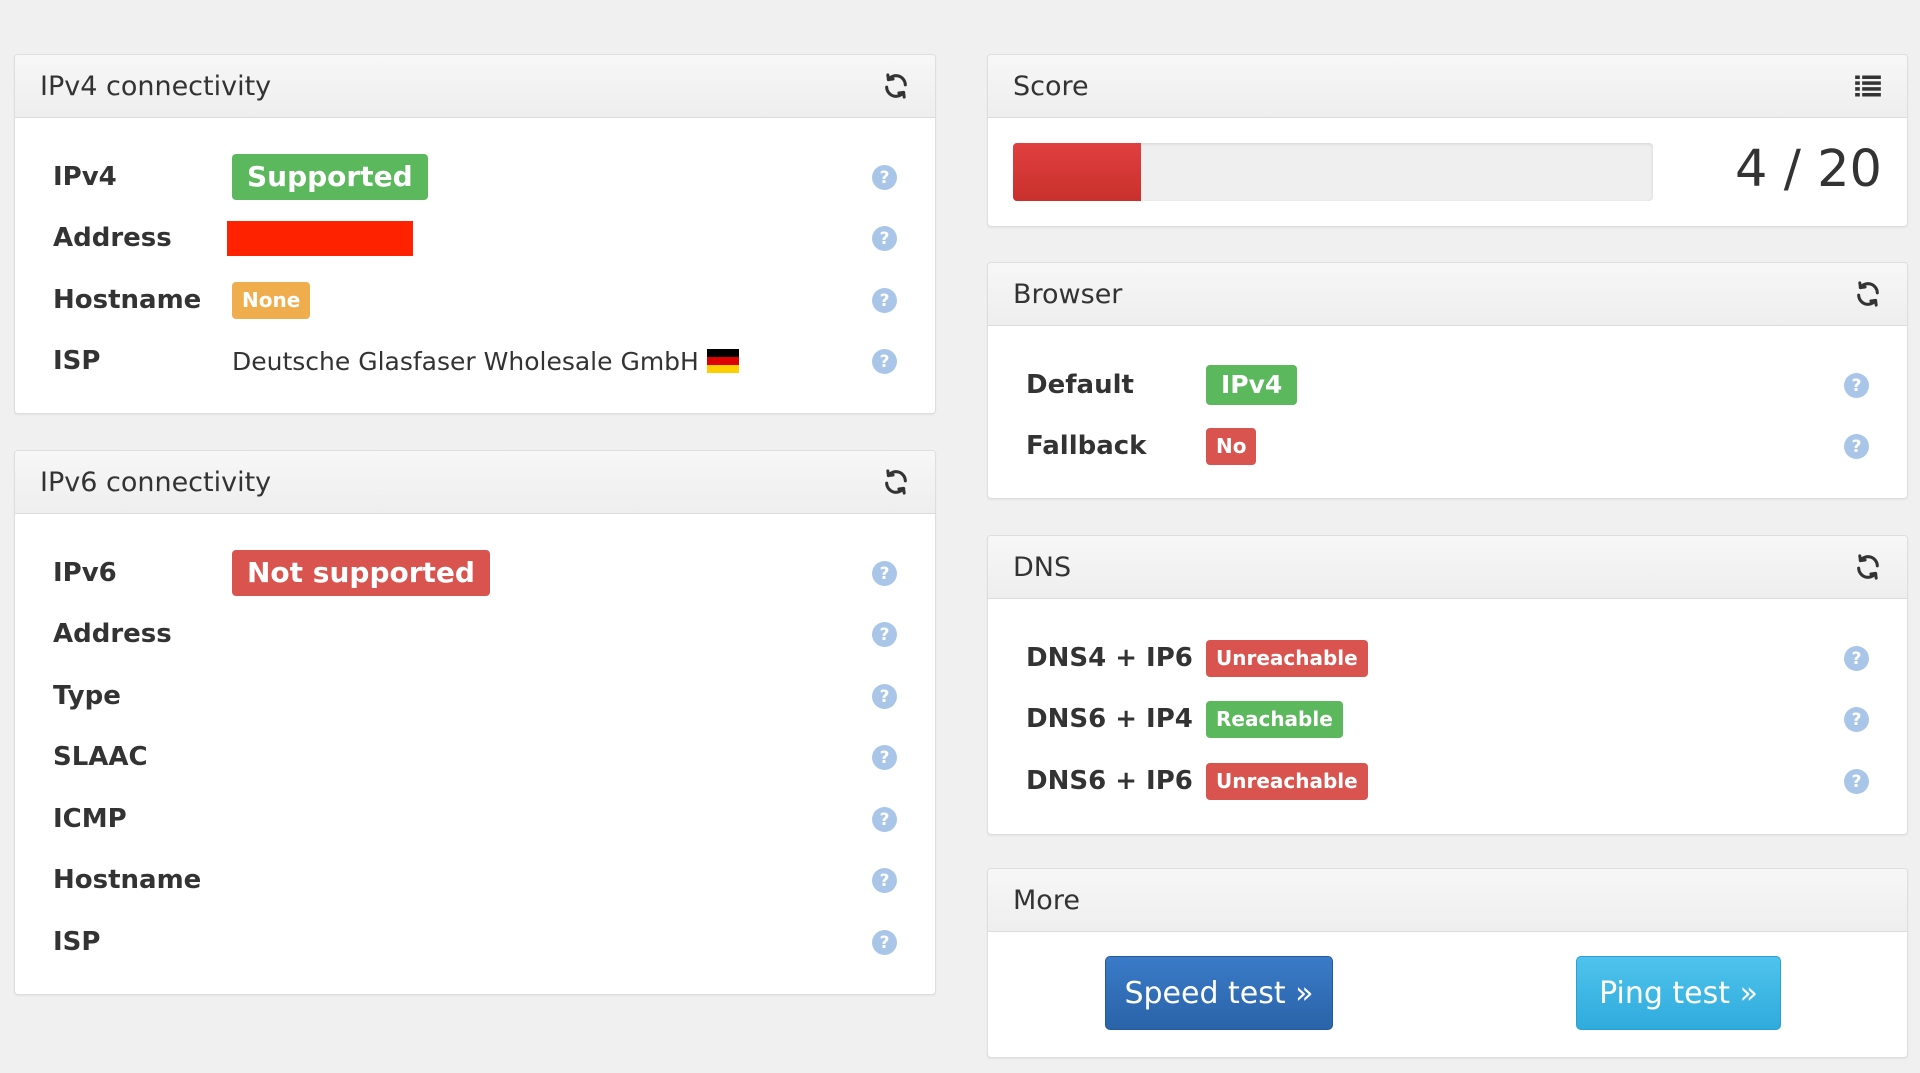 The width and height of the screenshot is (1920, 1073). I want to click on score-progress, so click(1333, 172).